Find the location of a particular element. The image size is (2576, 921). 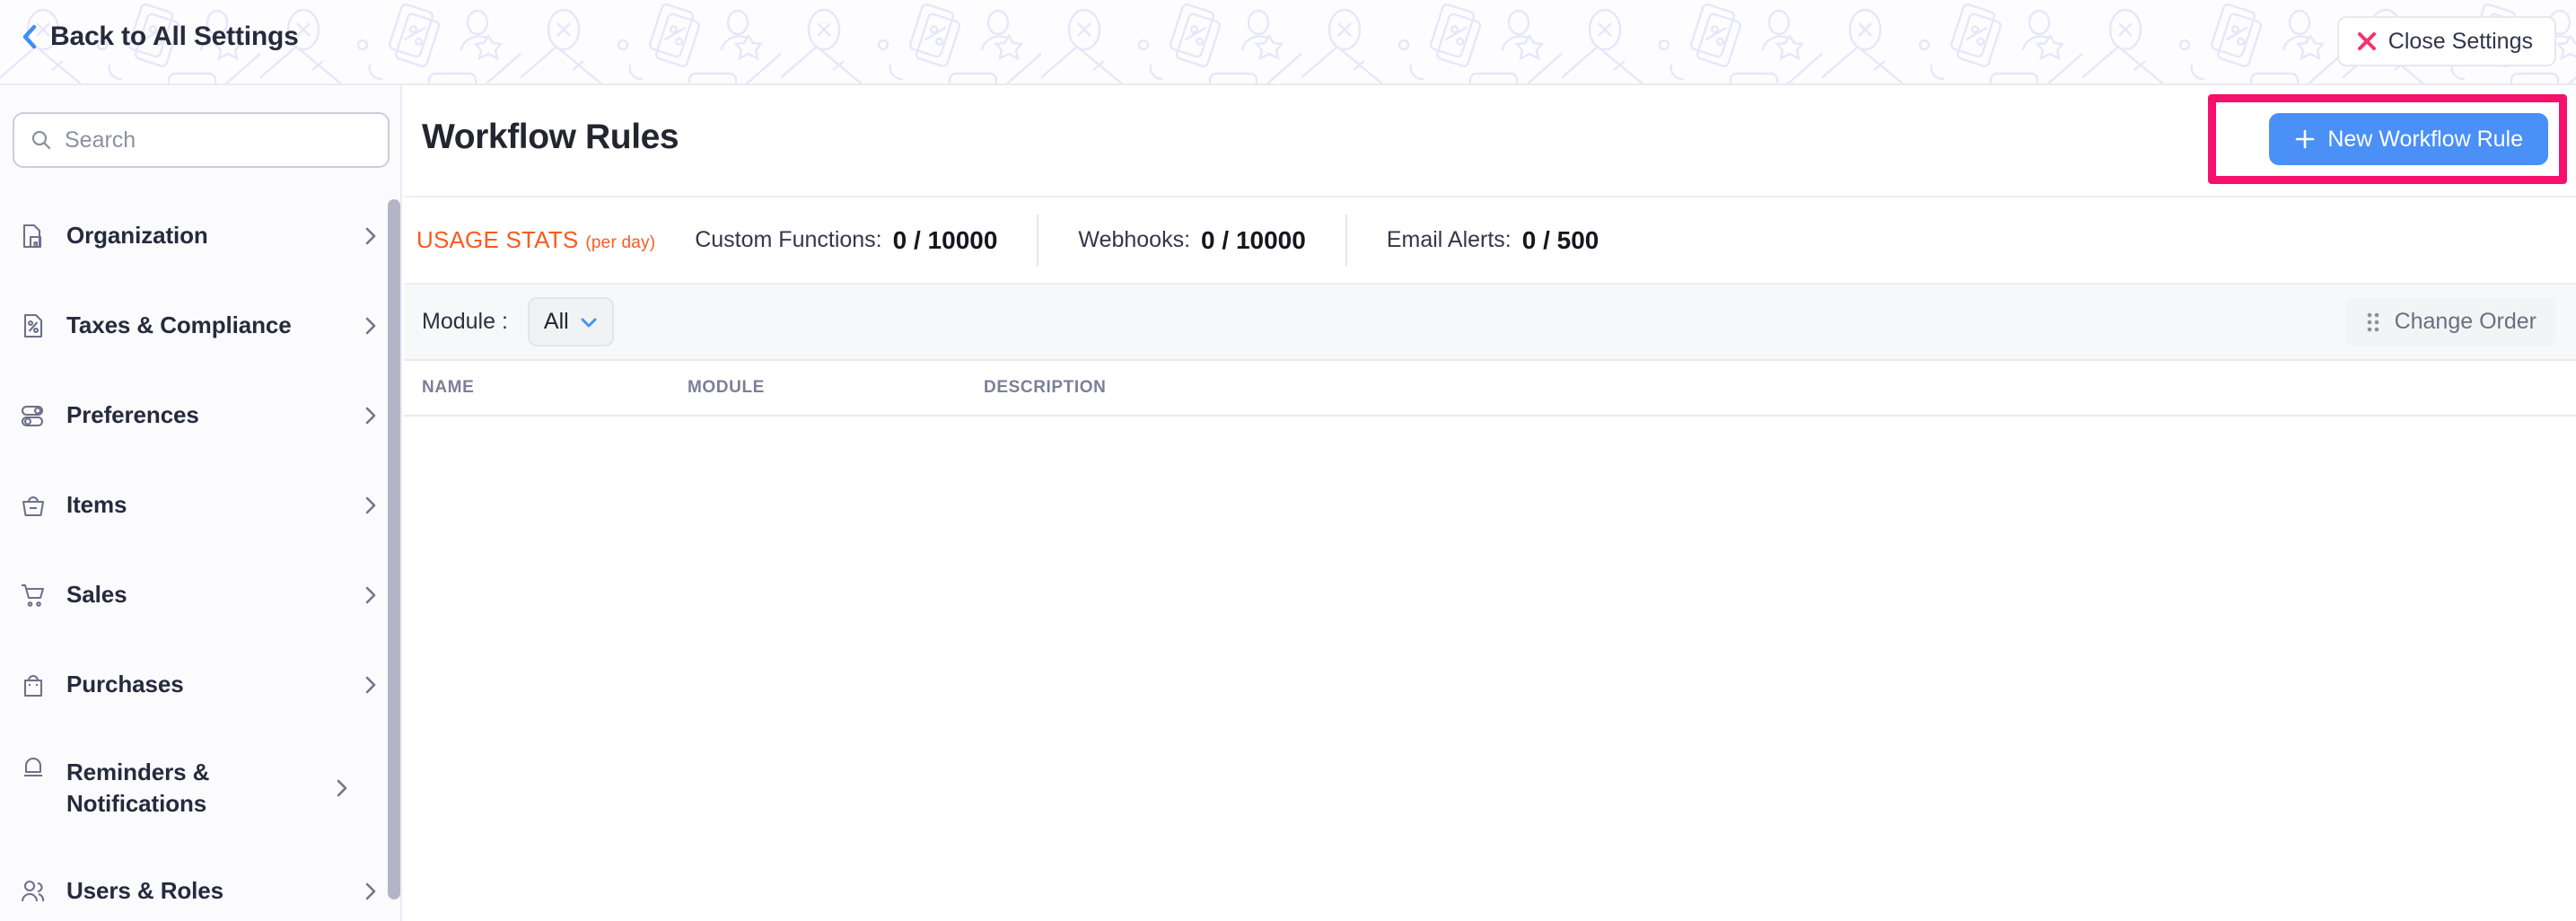

chevron-left-icon is located at coordinates (29, 36).